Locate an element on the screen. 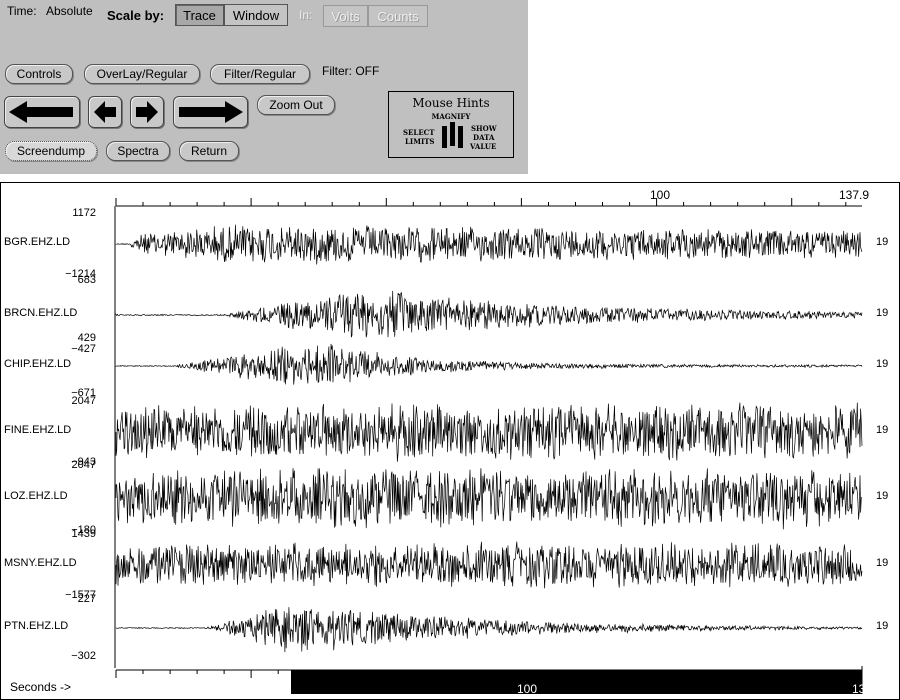 The image size is (900, 700). filter-status: Filter: OFF is located at coordinates (351, 71).